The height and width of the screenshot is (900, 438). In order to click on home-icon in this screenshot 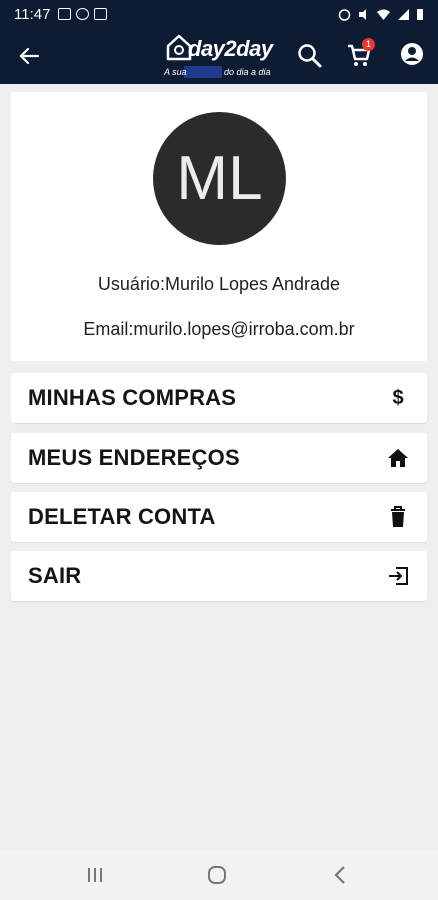, I will do `click(398, 458)`.